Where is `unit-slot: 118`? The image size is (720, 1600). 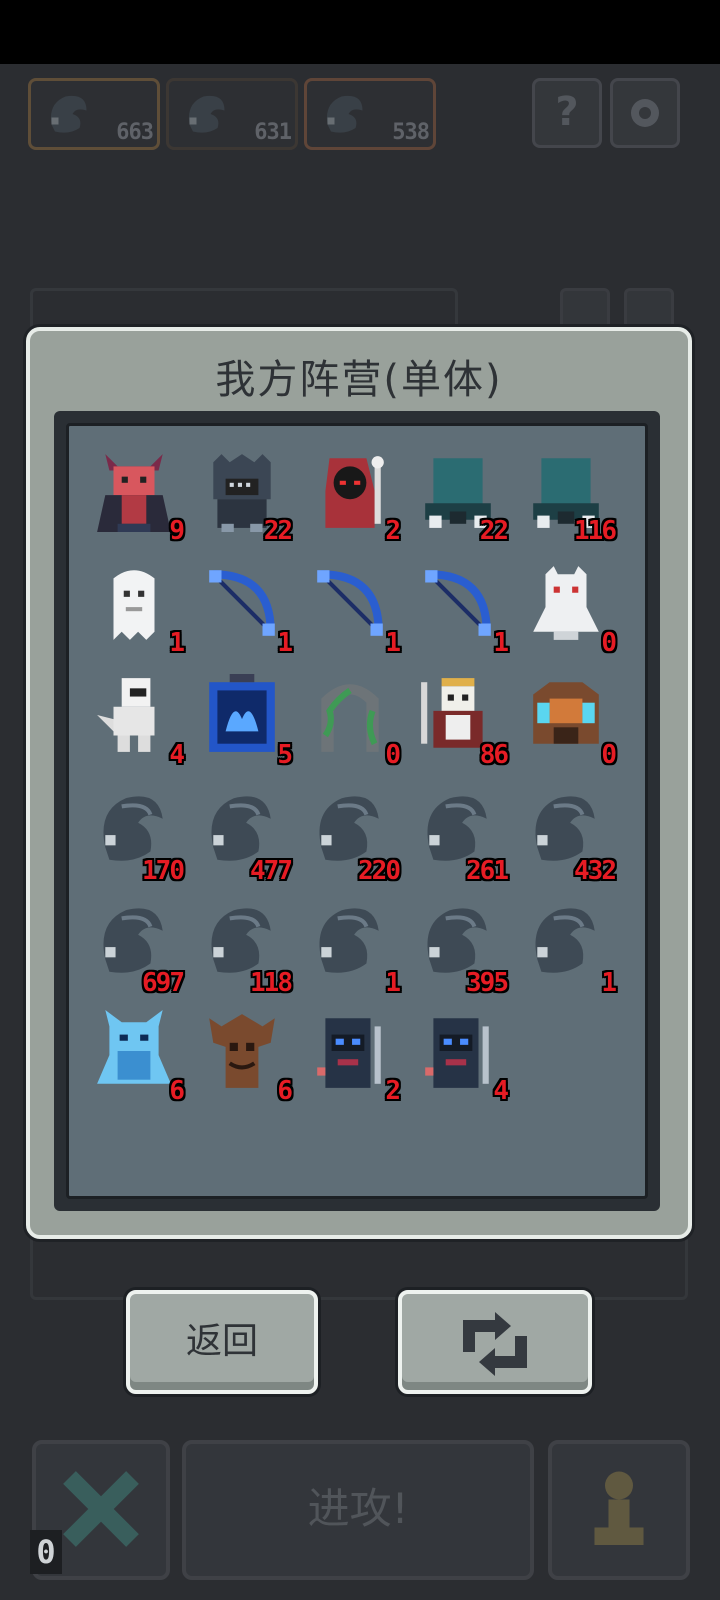 unit-slot: 118 is located at coordinates (245, 948).